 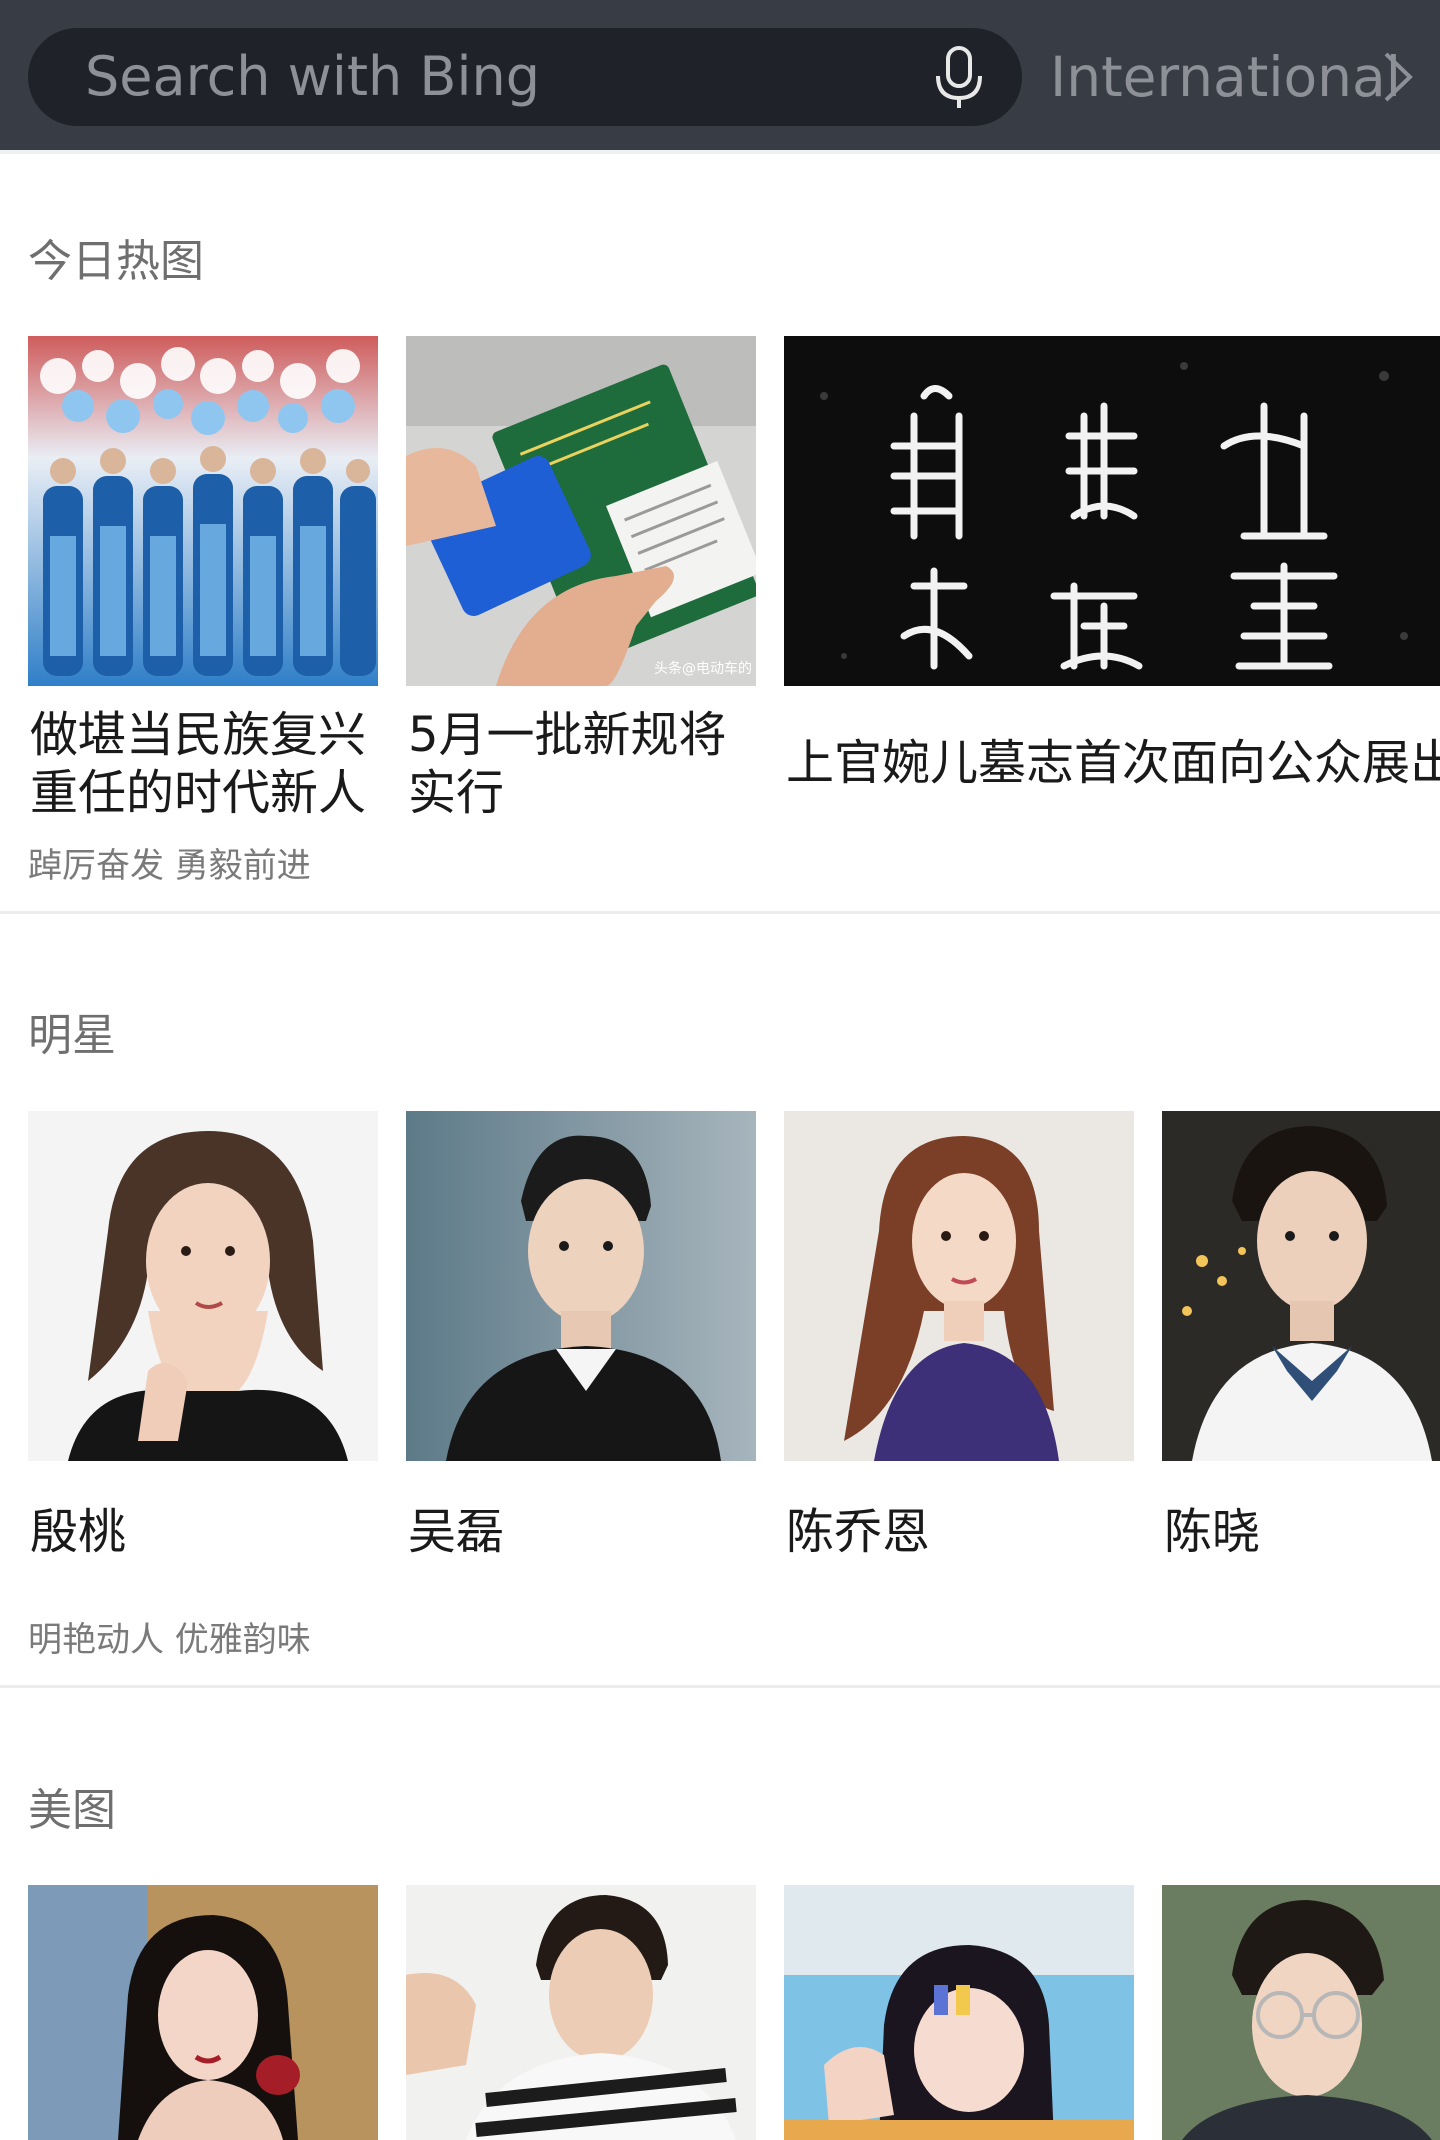 I want to click on picture-card-4-image, so click(x=1301, y=2012).